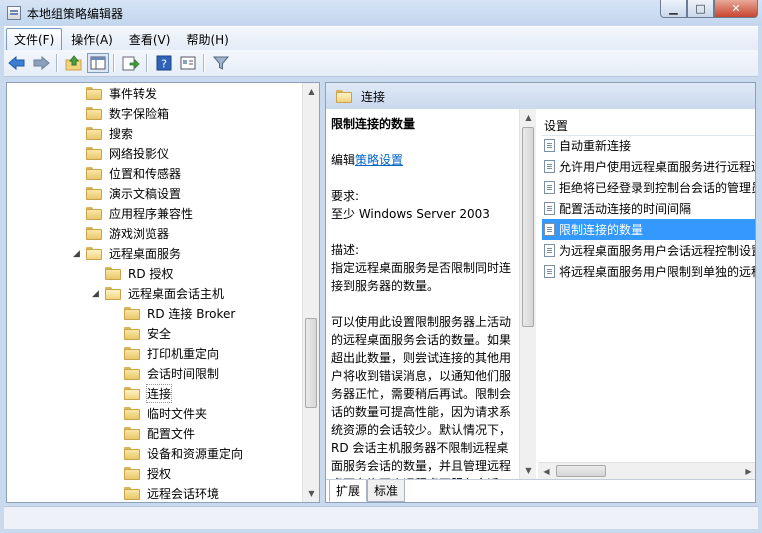  I want to click on setting-row: 允许用户使用远程桌面服务进行远程连接, so click(648, 166).